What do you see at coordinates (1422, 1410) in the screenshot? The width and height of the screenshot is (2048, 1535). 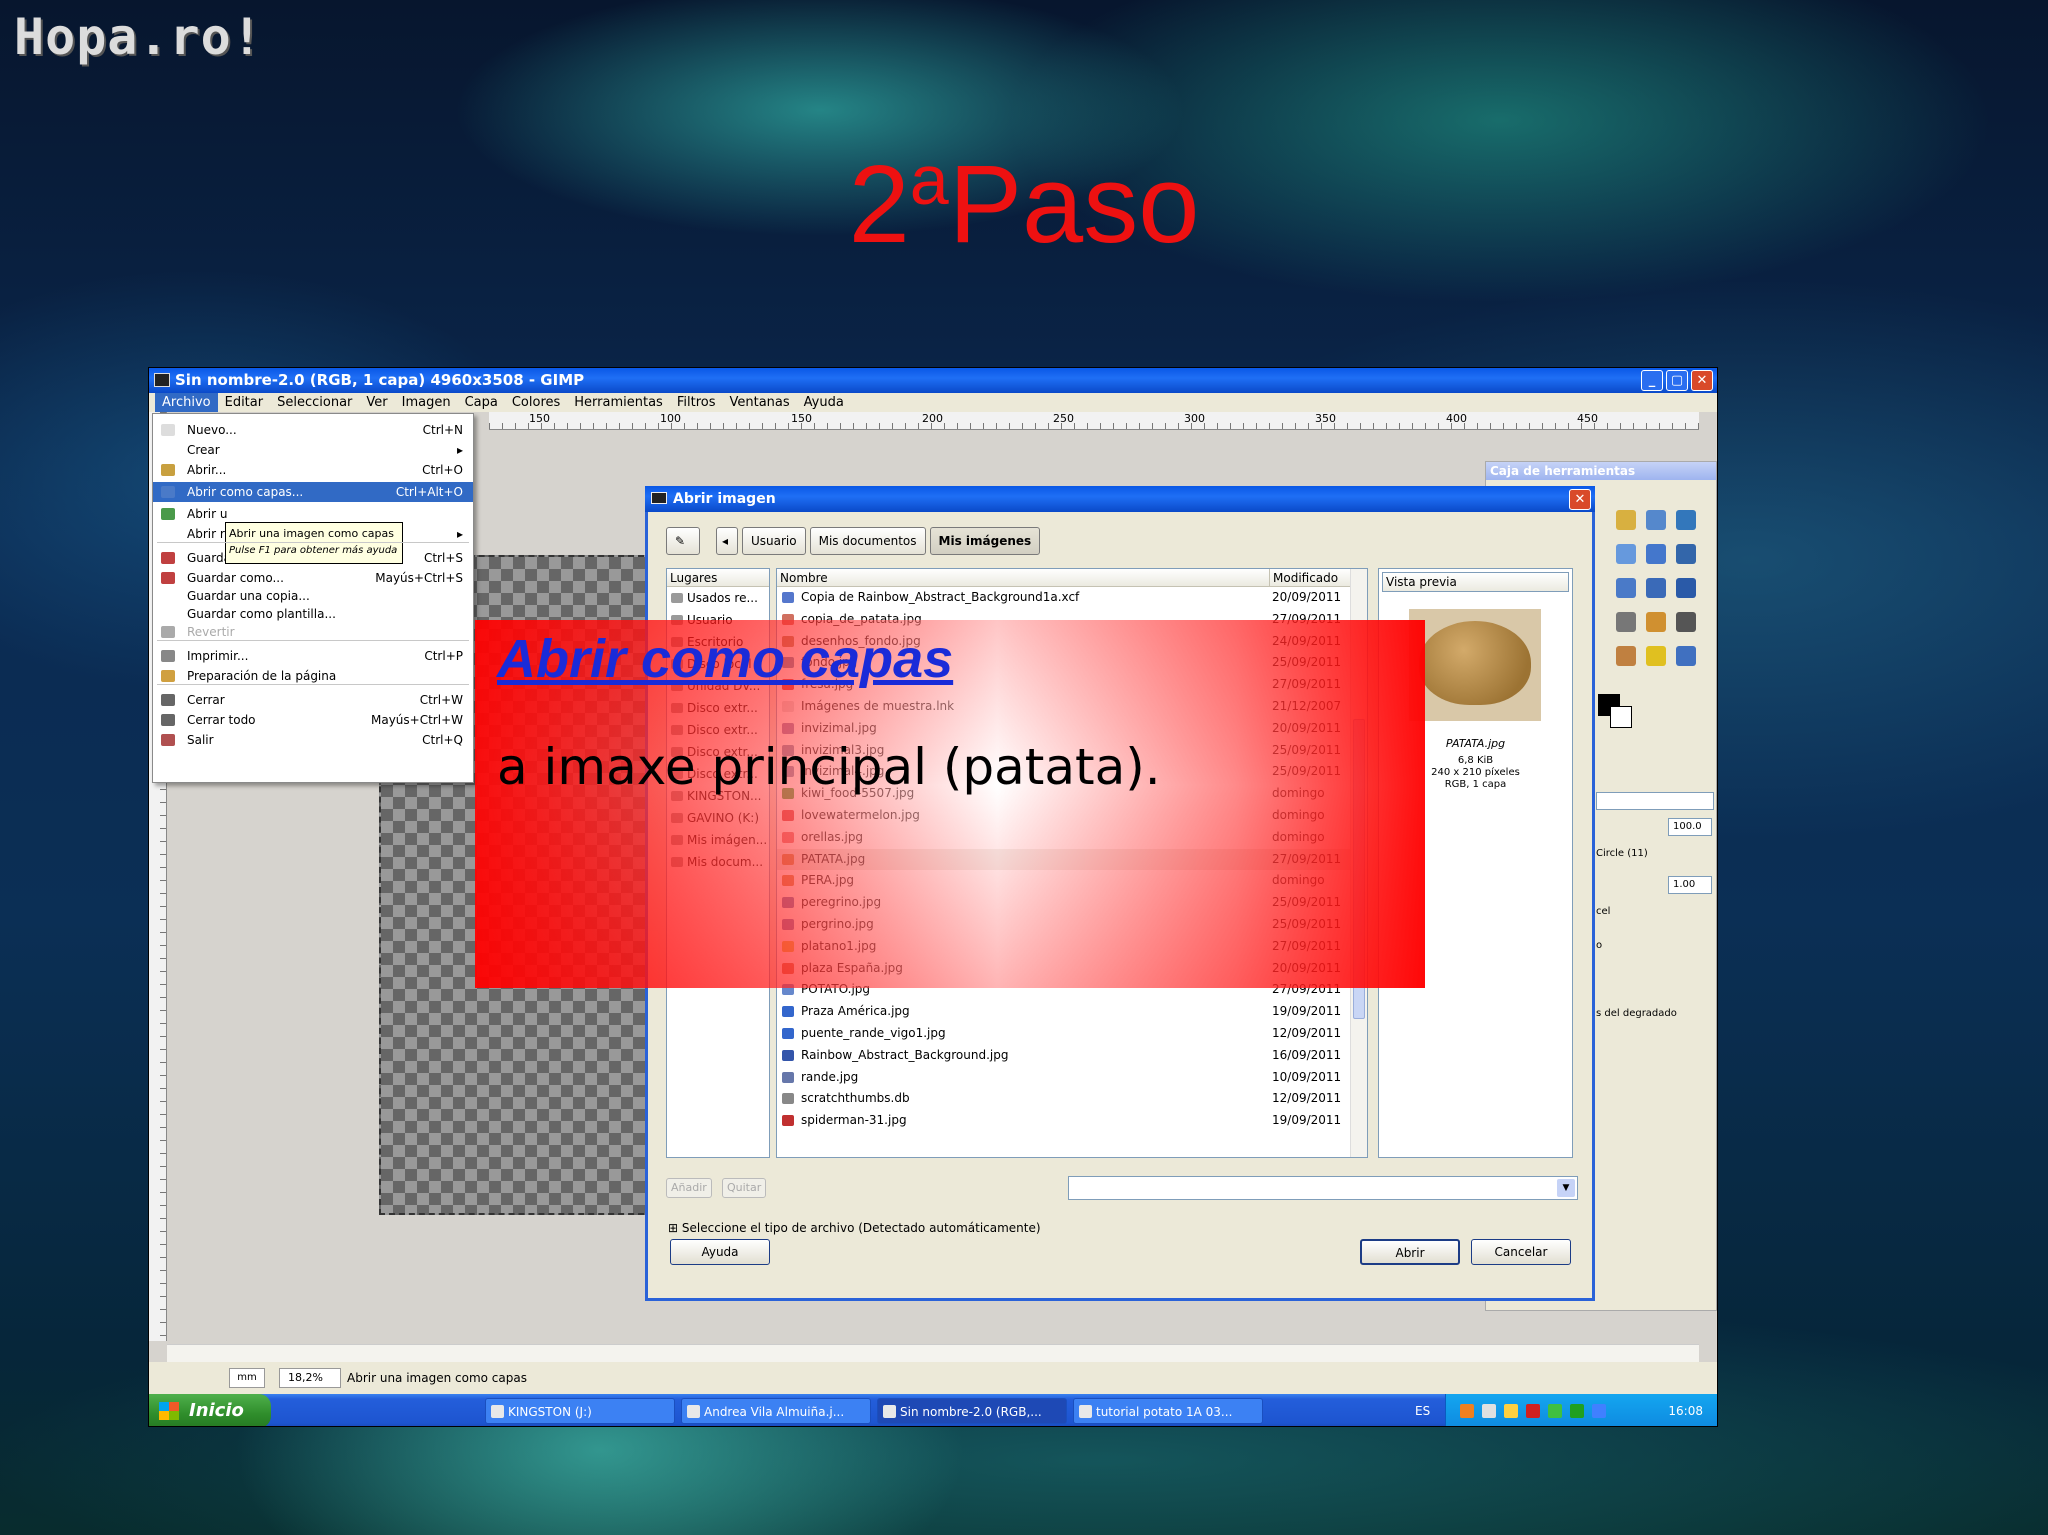 I see `language-indicator: ES` at bounding box center [1422, 1410].